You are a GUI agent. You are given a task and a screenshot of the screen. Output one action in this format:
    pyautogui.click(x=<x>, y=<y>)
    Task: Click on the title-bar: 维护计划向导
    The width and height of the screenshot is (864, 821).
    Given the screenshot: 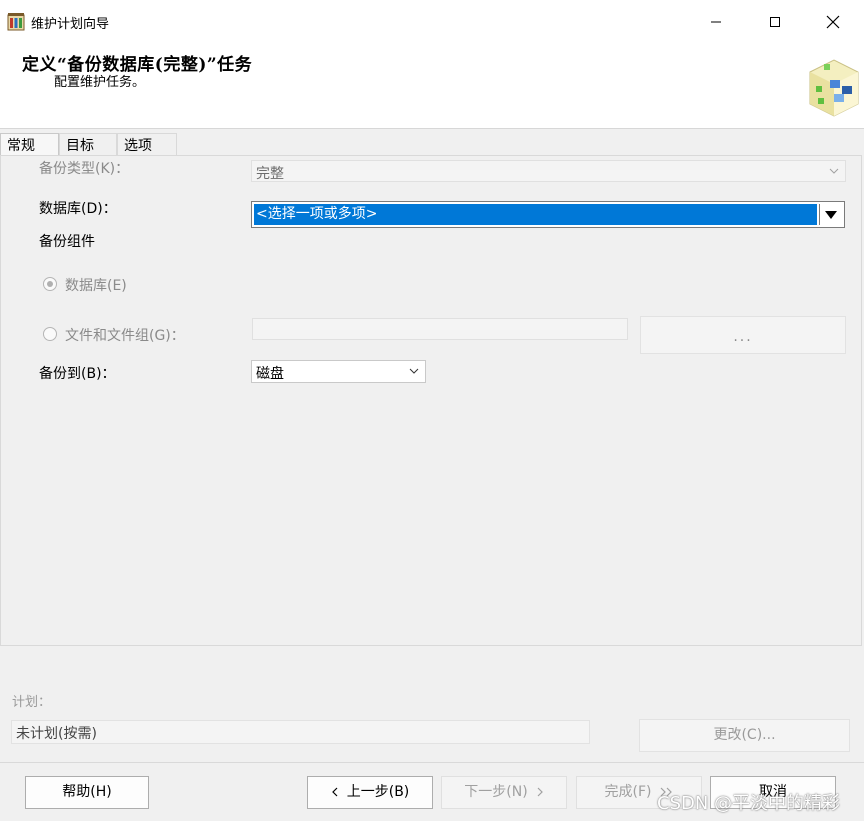 What is the action you would take?
    pyautogui.click(x=432, y=22)
    